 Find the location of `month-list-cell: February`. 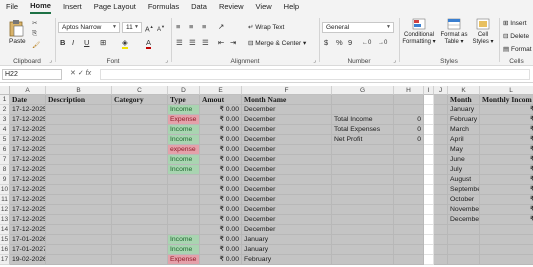

month-list-cell: February is located at coordinates (464, 120).